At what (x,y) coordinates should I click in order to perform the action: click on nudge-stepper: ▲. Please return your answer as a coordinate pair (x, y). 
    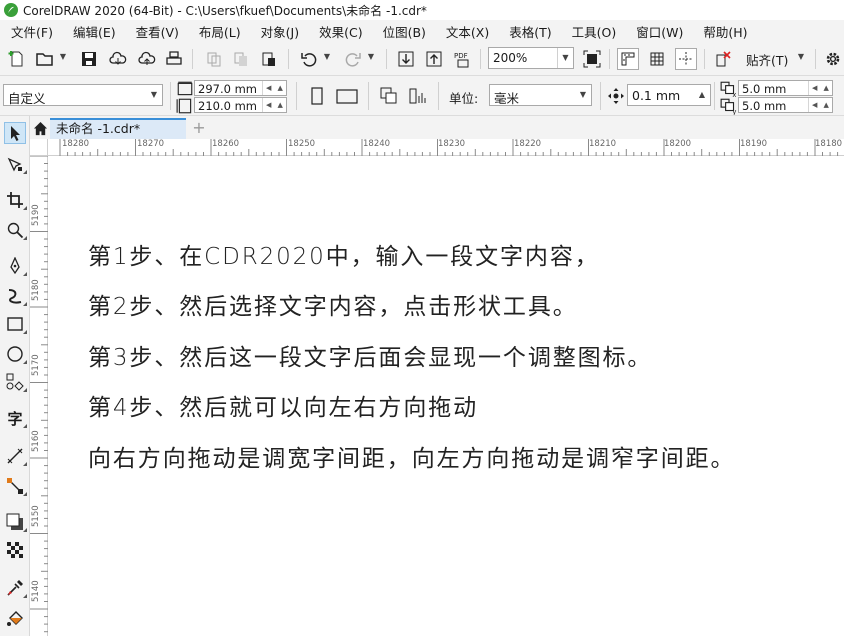
    Looking at the image, I should click on (702, 95).